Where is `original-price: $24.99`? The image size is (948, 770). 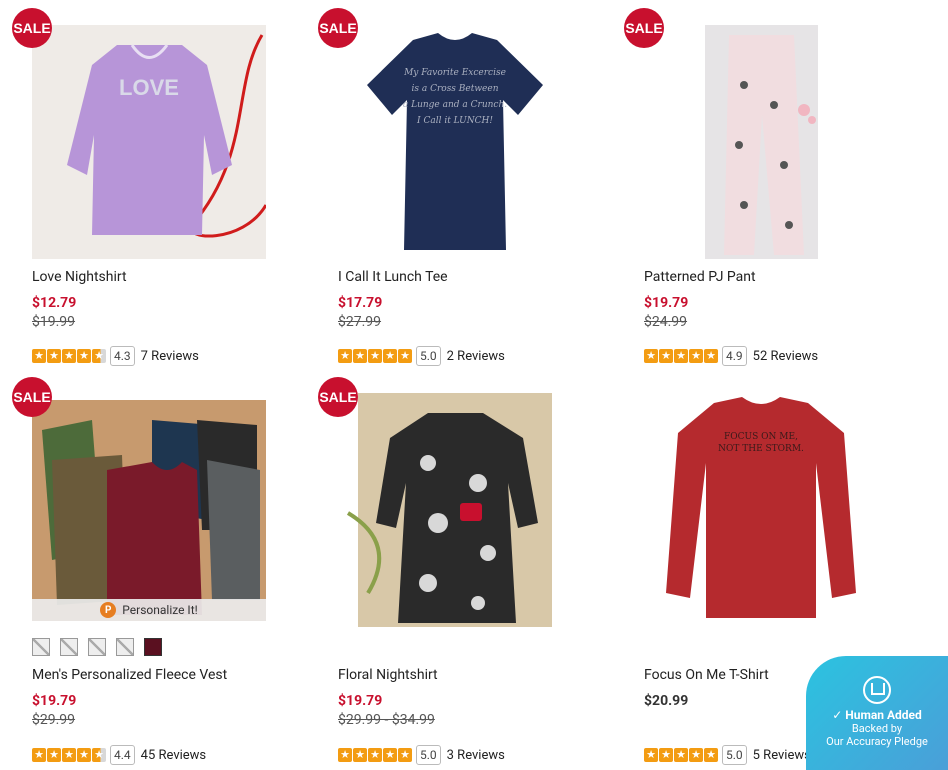
original-price: $24.99 is located at coordinates (666, 322).